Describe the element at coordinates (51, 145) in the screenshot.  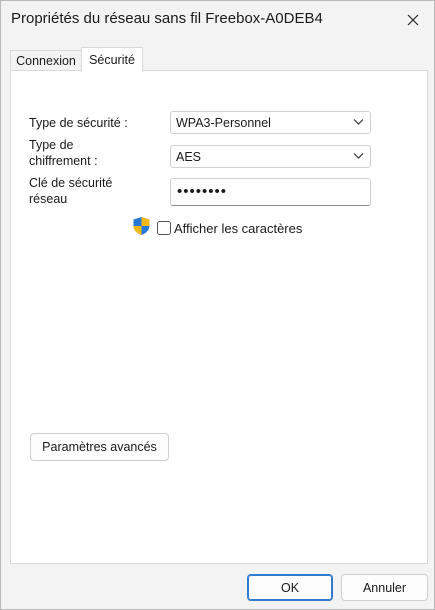
I see `encryption-type-label-line1: Type de` at that location.